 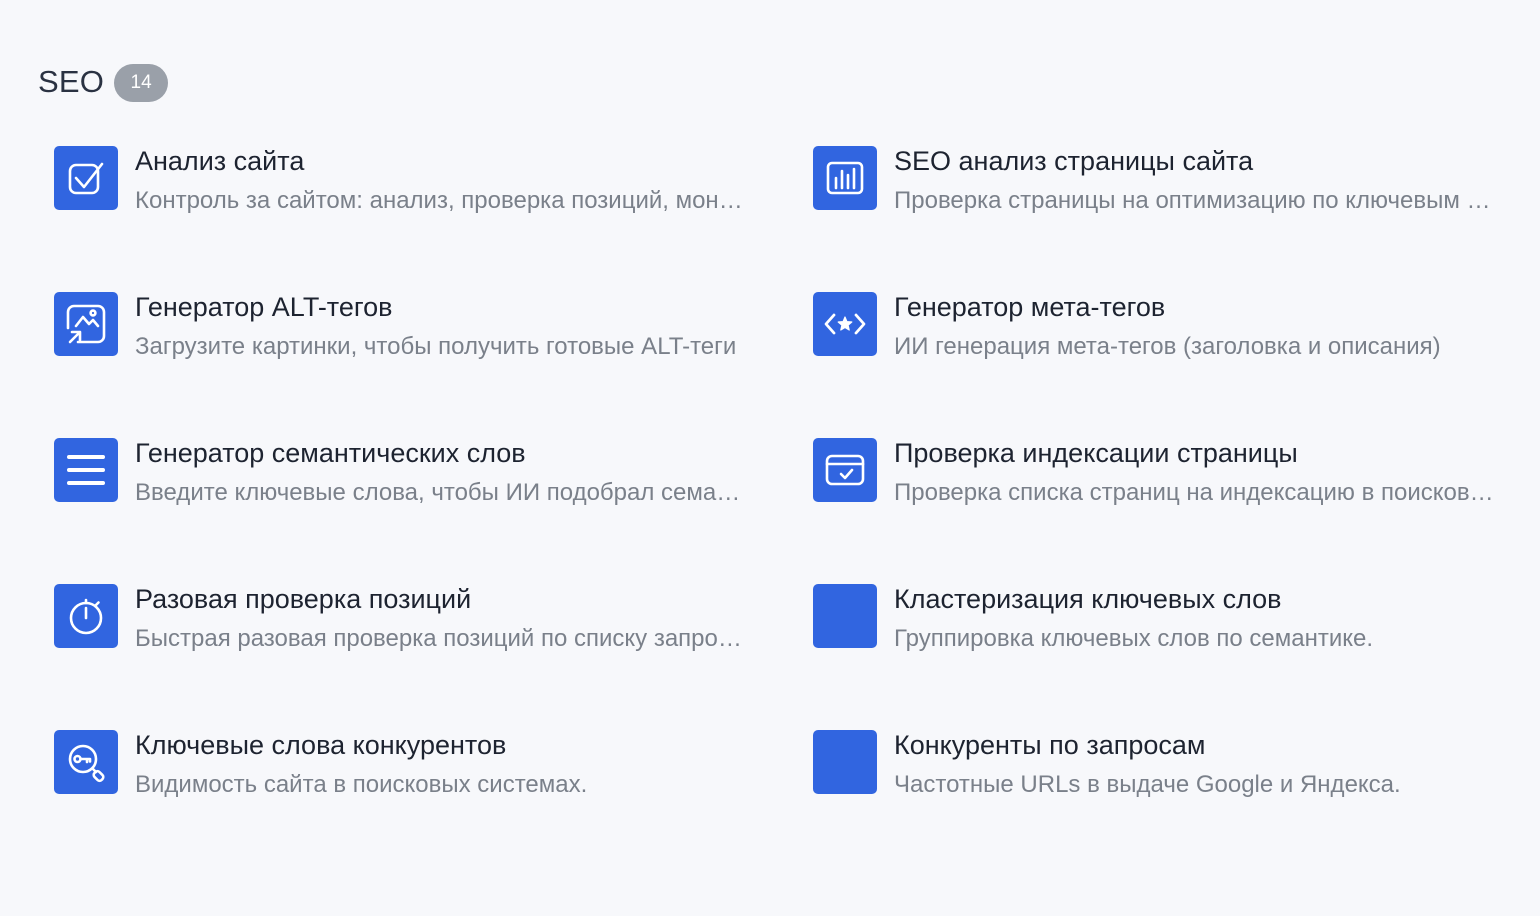 I want to click on browser-check-icon, so click(x=845, y=470).